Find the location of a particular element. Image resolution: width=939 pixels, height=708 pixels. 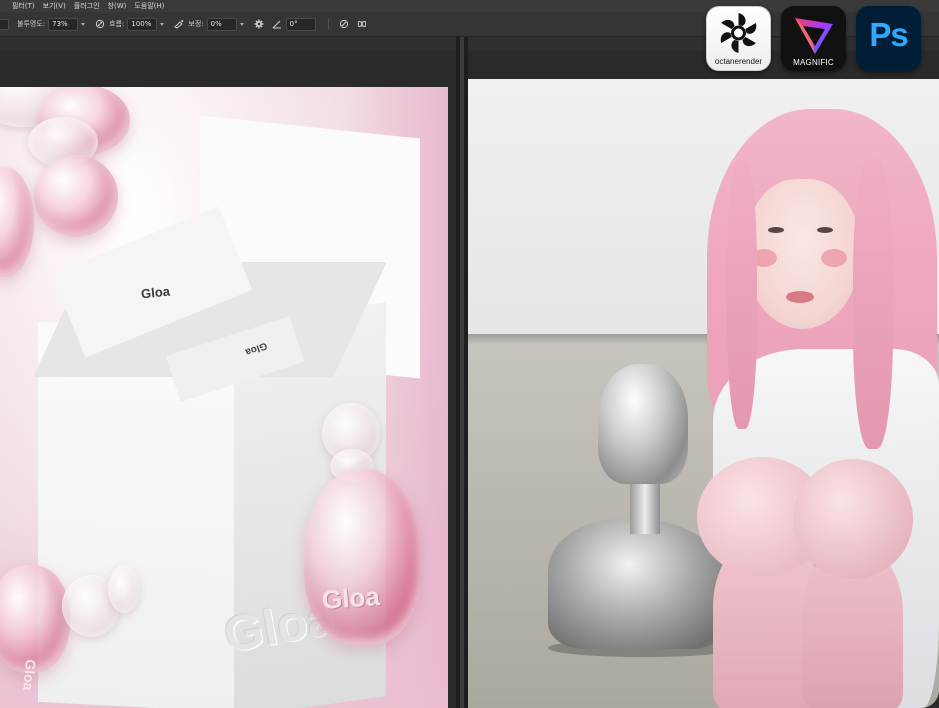

octane-label: octanerender is located at coordinates (738, 61).